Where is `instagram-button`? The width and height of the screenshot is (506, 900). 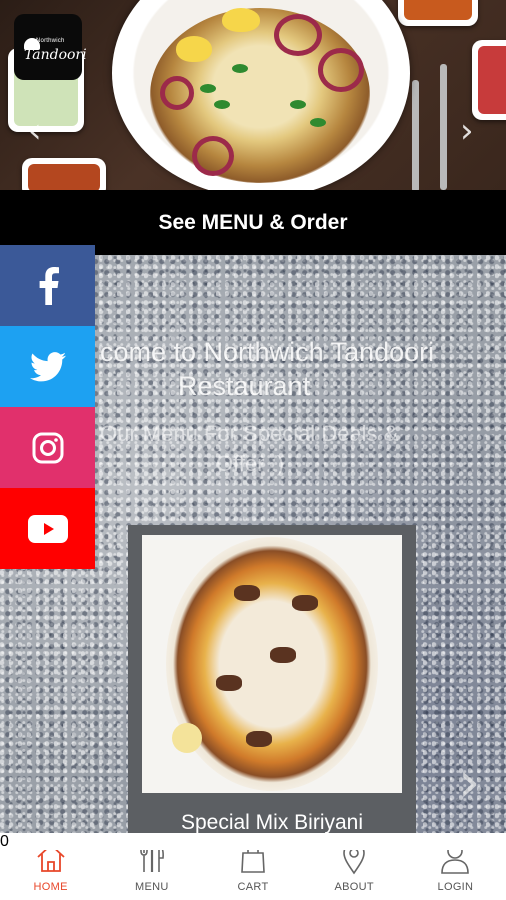
instagram-button is located at coordinates (47, 447).